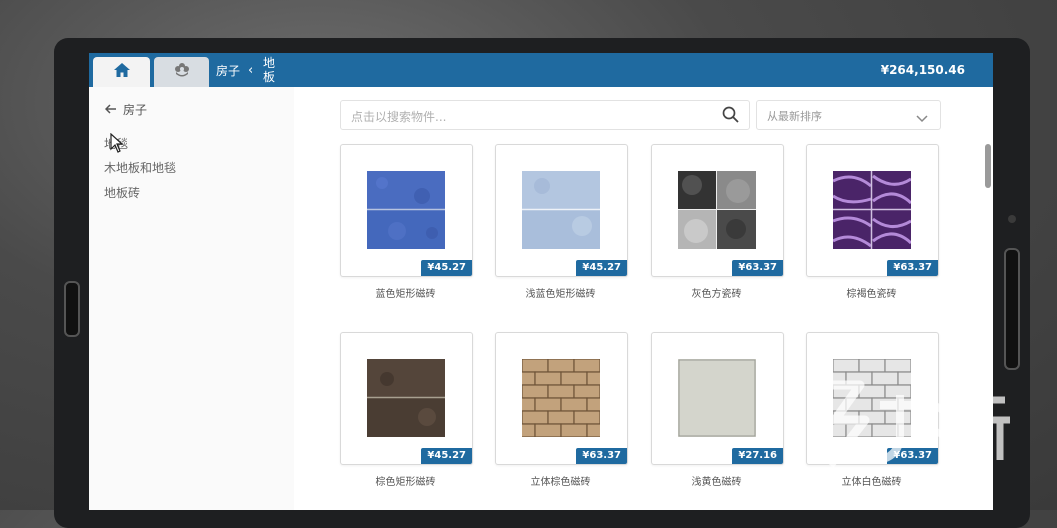 This screenshot has width=1057, height=528. Describe the element at coordinates (110, 110) in the screenshot. I see `arrow-left-icon` at that location.